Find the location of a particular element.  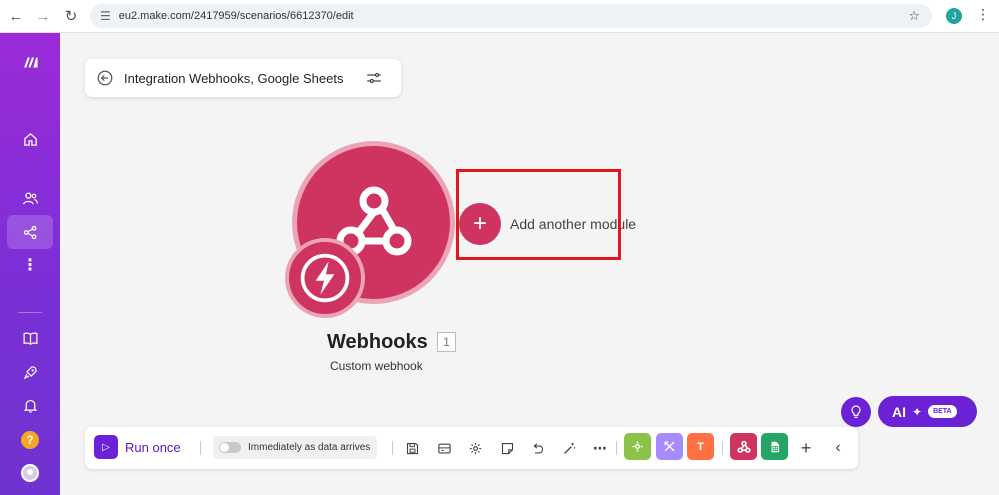

launch-icon is located at coordinates (30, 372).